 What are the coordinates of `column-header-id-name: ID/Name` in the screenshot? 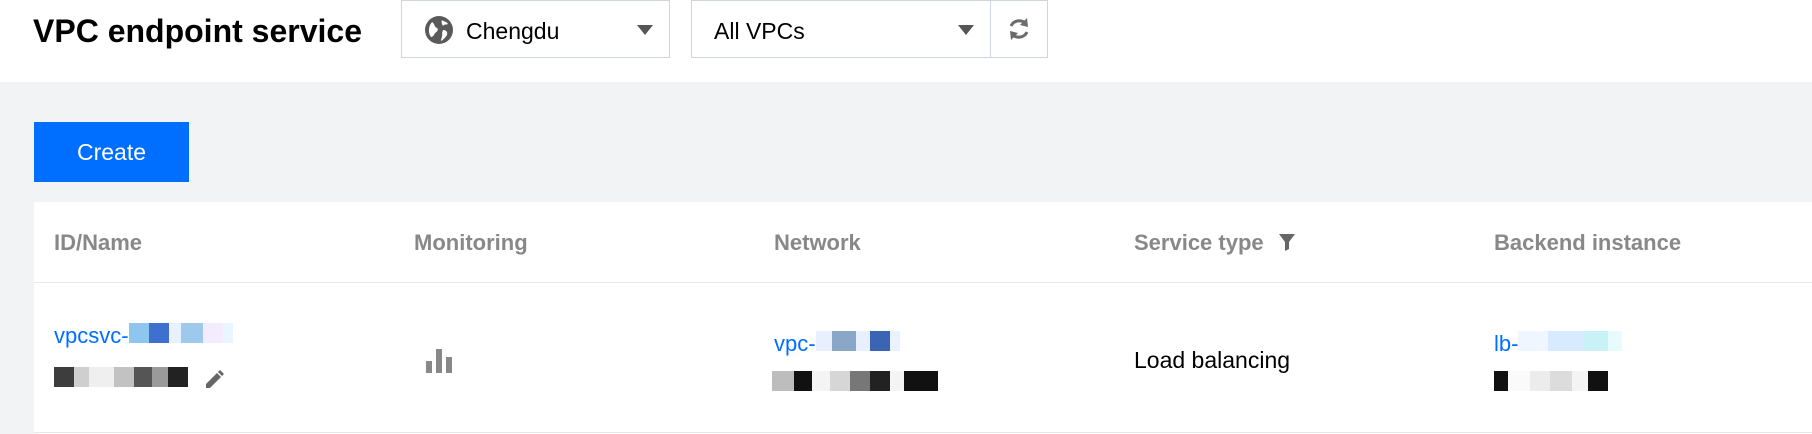 It's located at (98, 242).